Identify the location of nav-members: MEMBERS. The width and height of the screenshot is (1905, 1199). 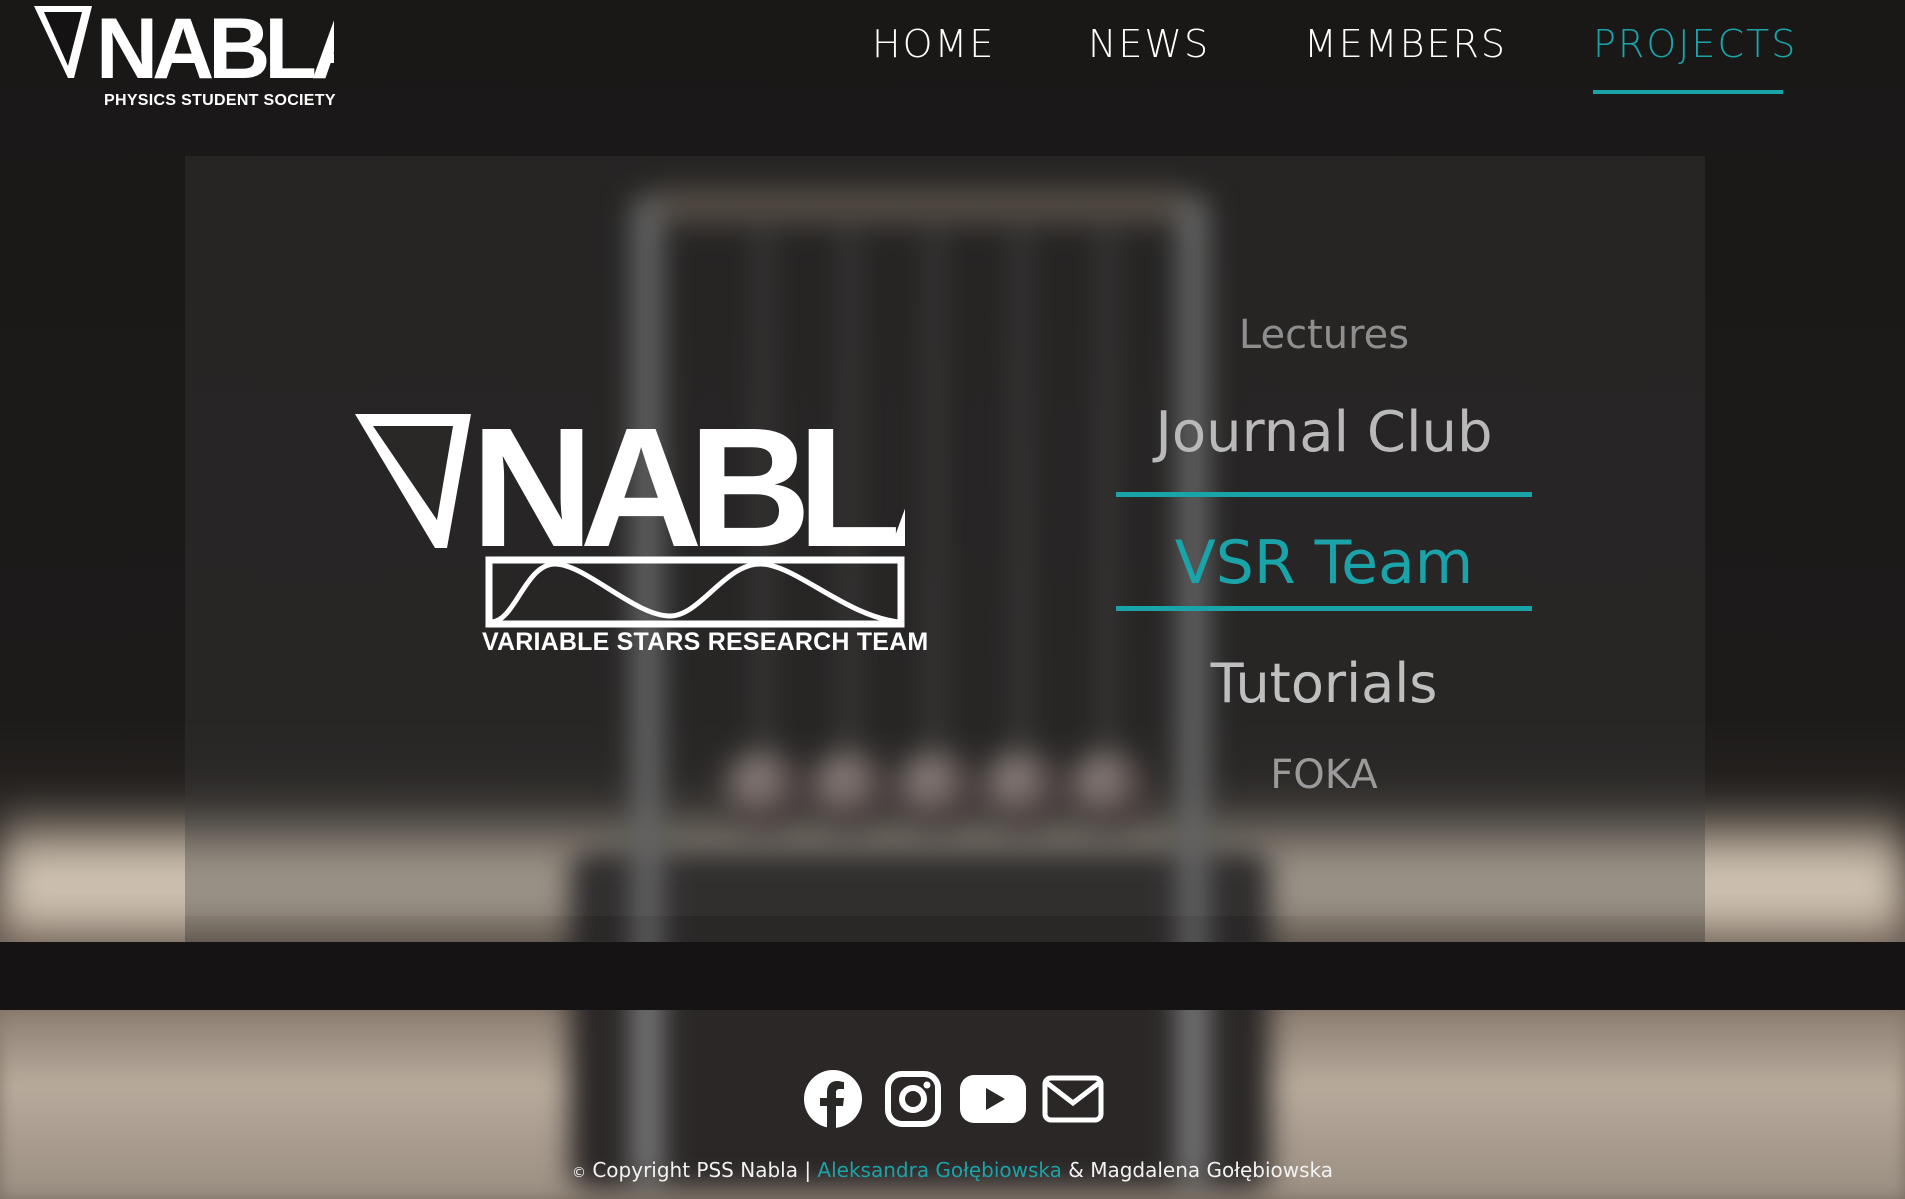
(1405, 44).